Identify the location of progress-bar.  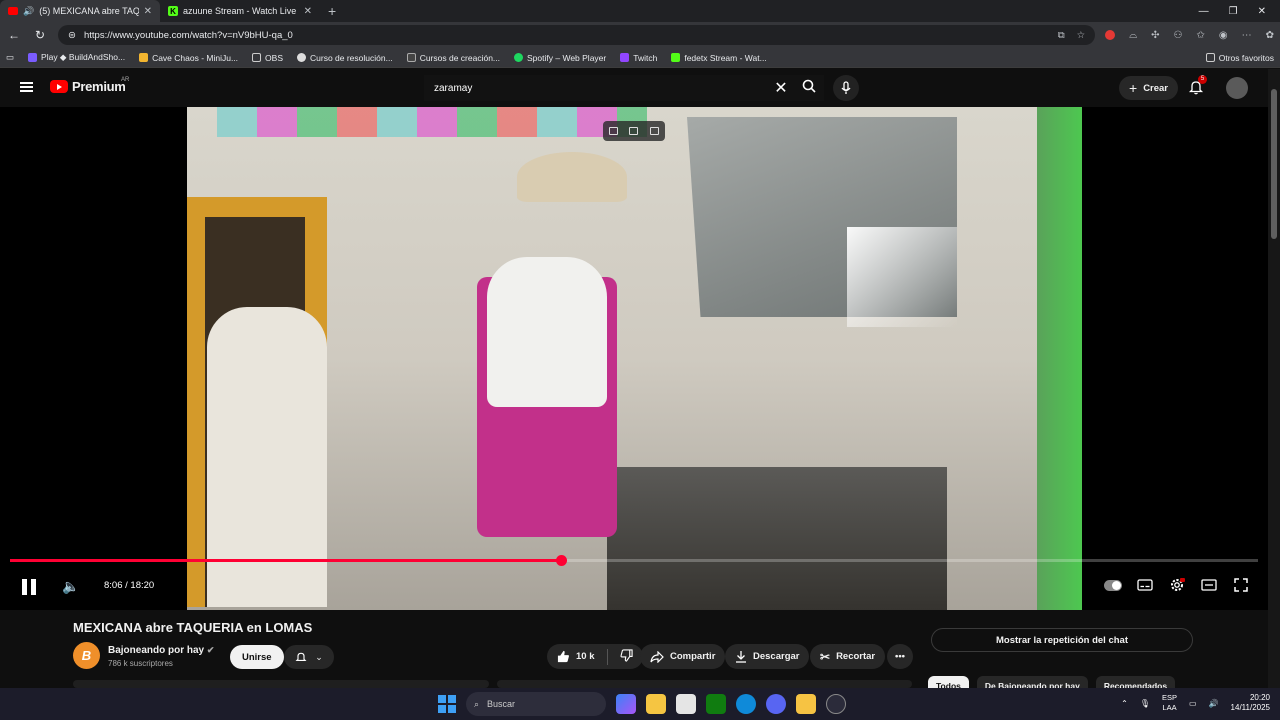
(634, 560).